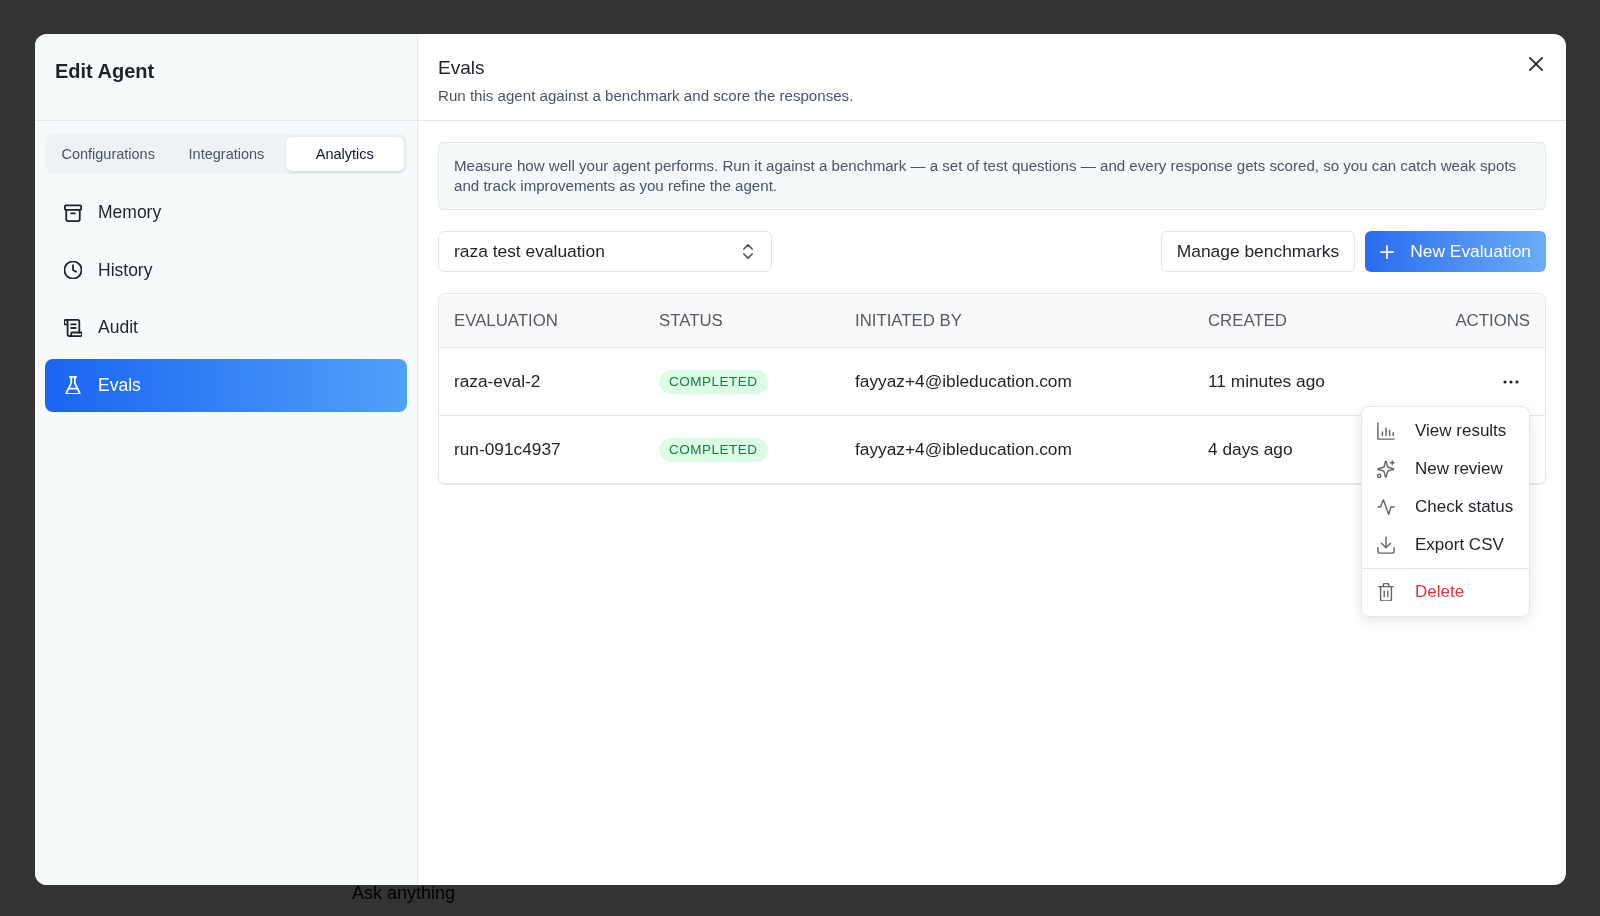  Describe the element at coordinates (1445, 431) in the screenshot. I see `menu-item: View results` at that location.